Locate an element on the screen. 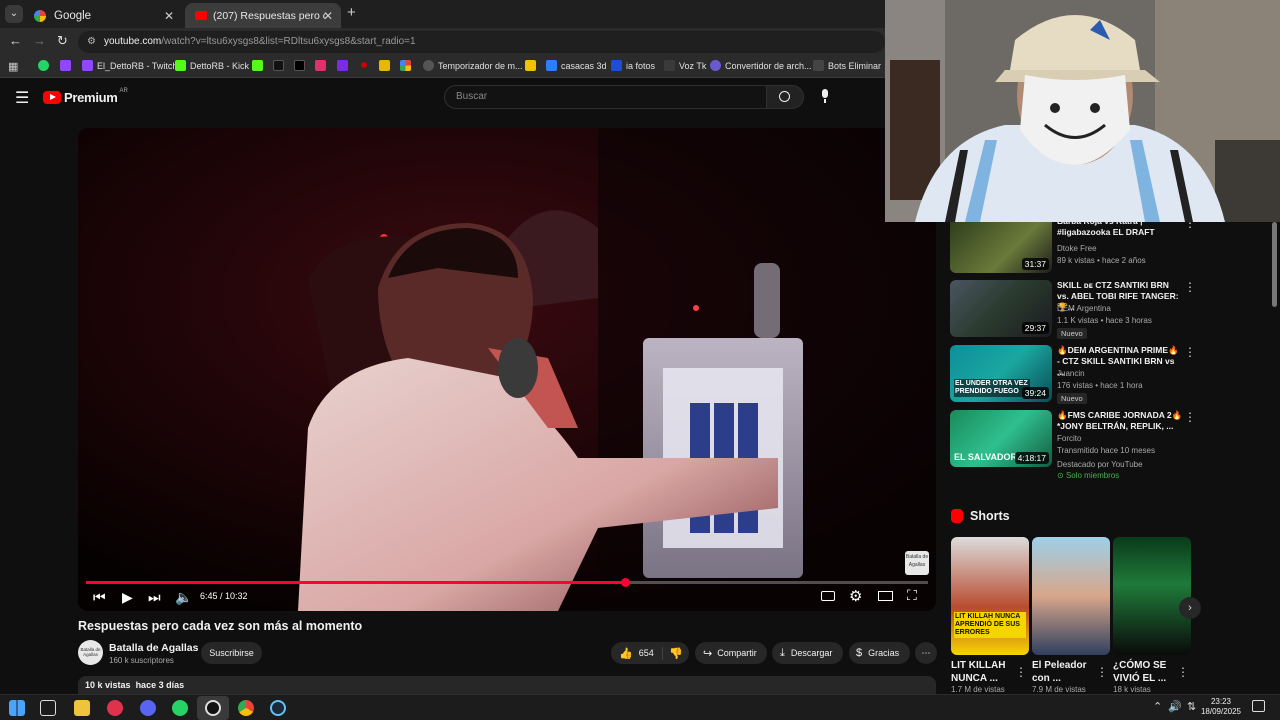  short-meta: 1.7 M de vistas is located at coordinates (978, 689).